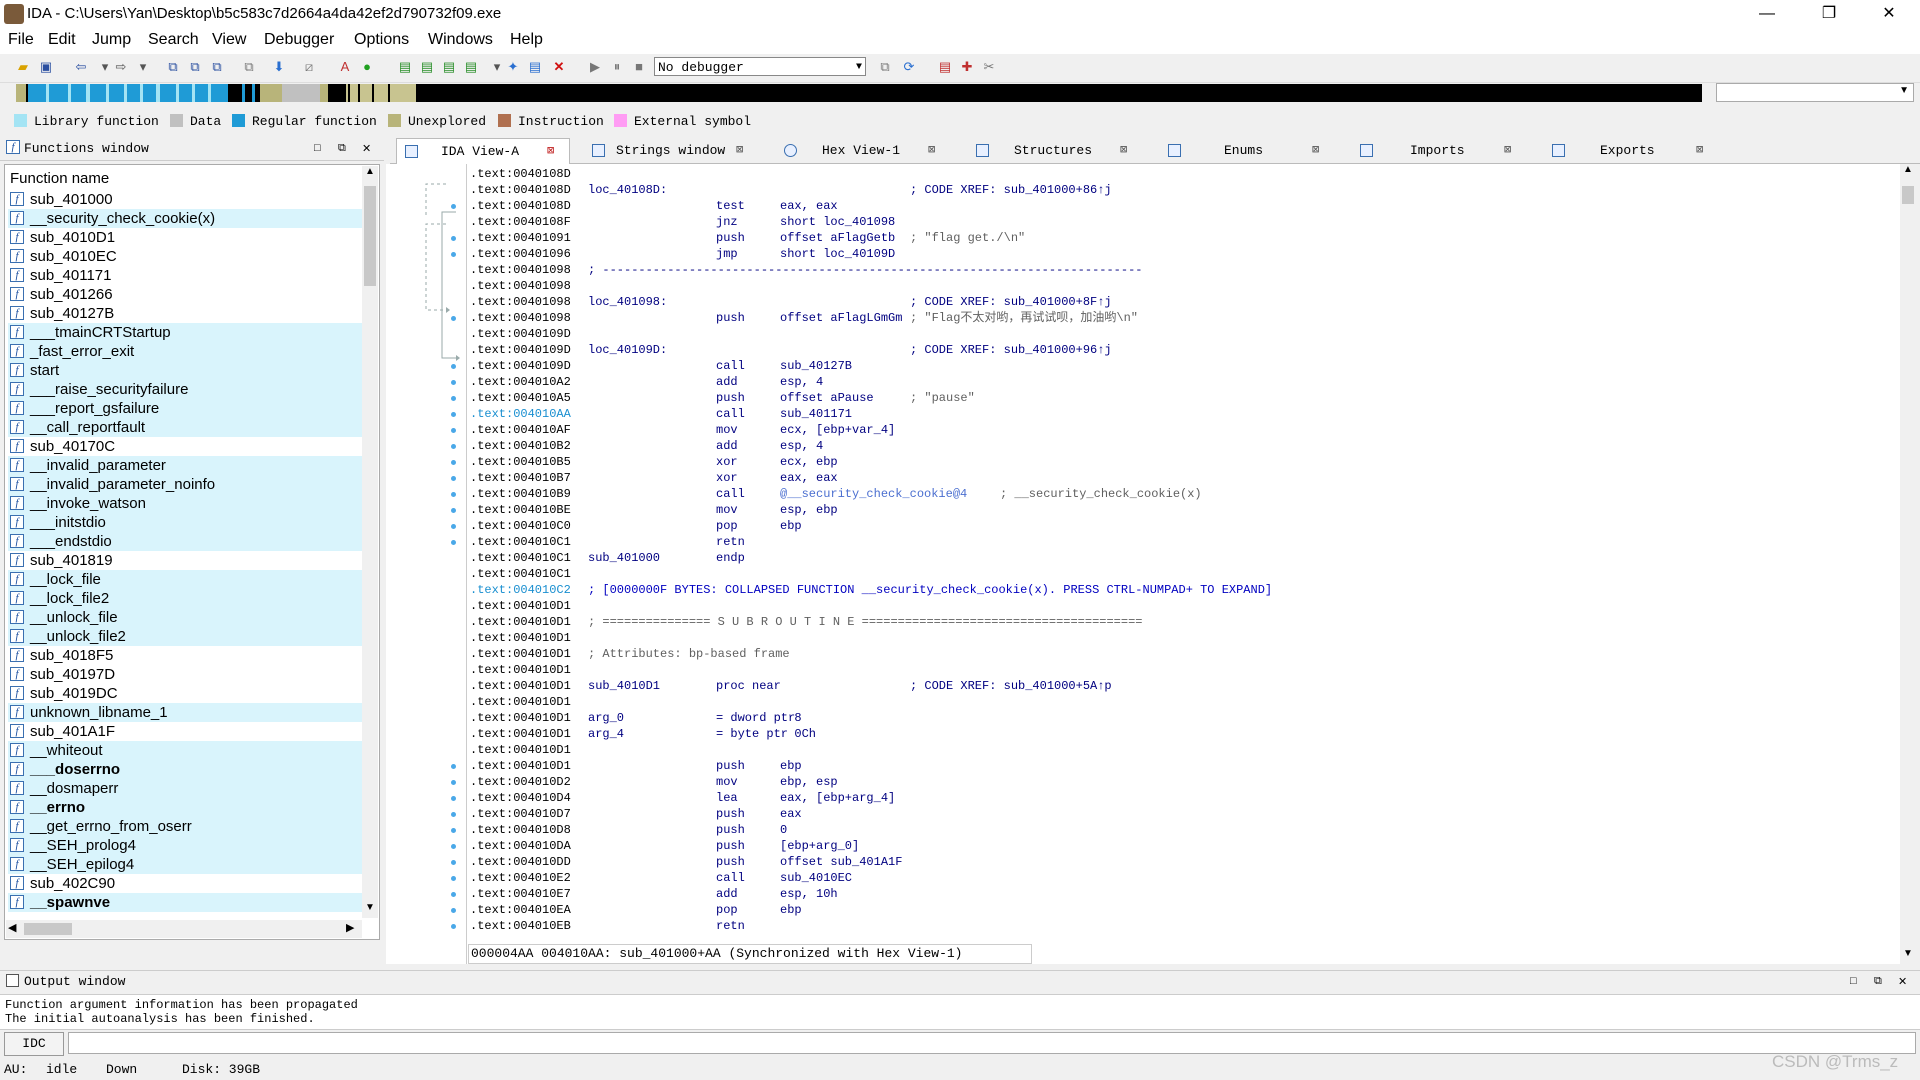  I want to click on star-icon: ✦, so click(513, 67).